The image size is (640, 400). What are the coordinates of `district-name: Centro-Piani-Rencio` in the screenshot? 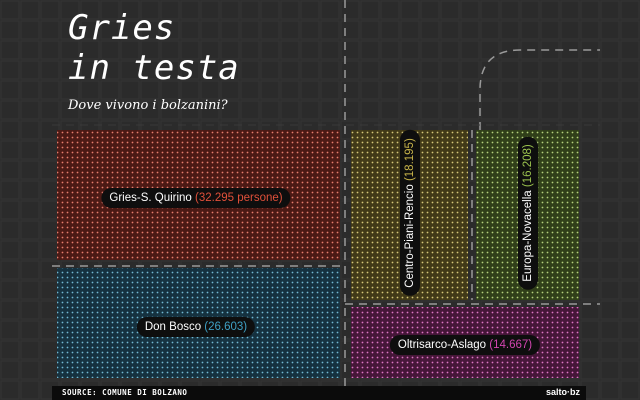 It's located at (410, 234).